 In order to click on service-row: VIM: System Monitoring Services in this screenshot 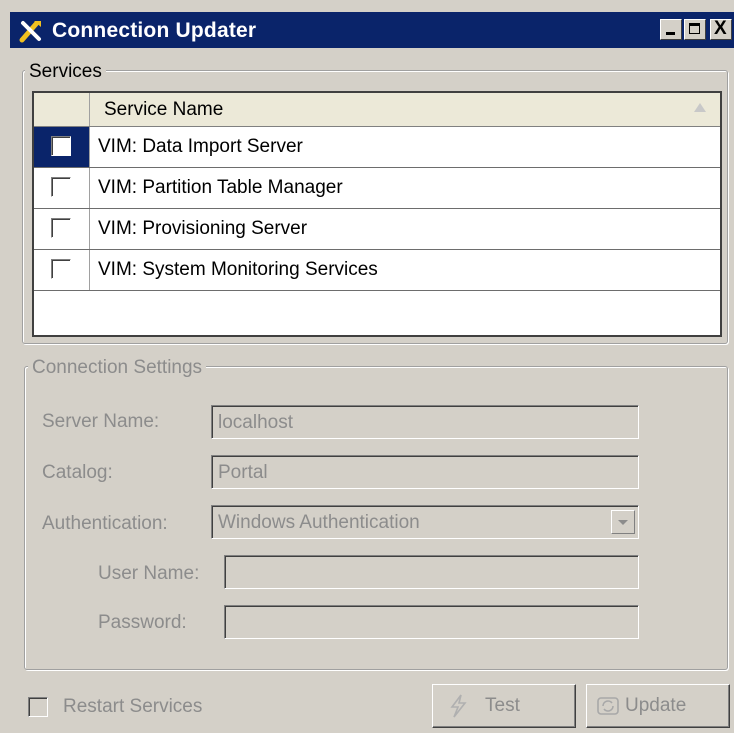, I will do `click(377, 270)`.